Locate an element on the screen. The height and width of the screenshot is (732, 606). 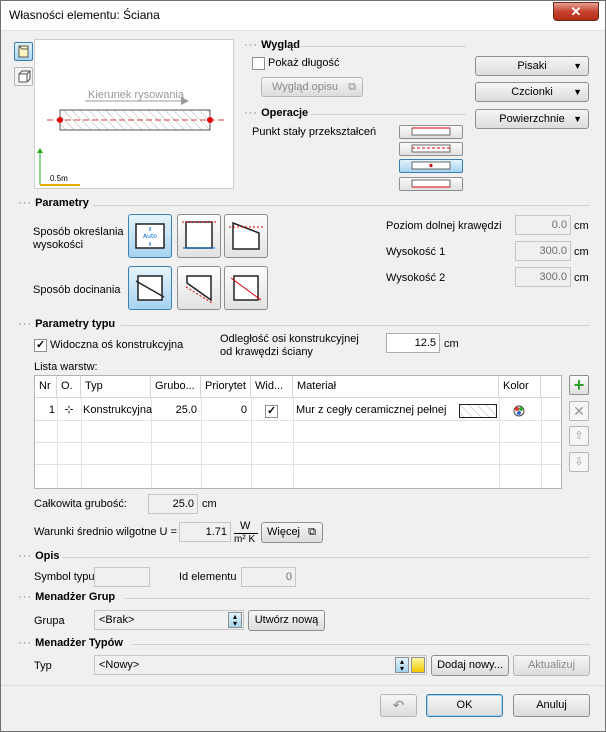
section-parametry-typu: ··· Parametry typu is located at coordinates (67, 324).